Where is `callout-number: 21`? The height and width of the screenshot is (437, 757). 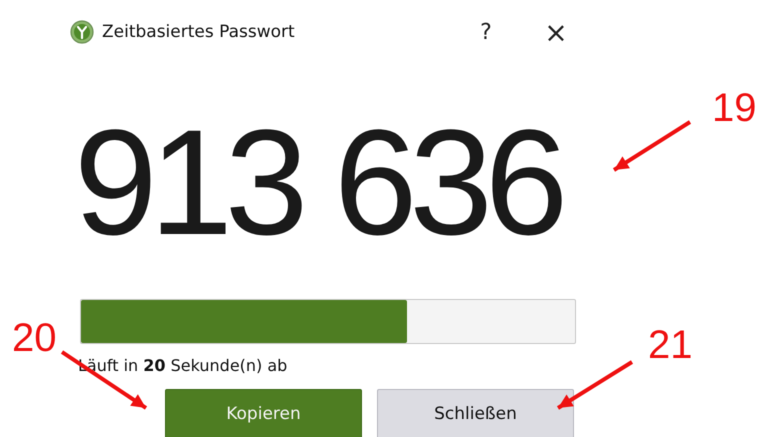
callout-number: 21 is located at coordinates (670, 345).